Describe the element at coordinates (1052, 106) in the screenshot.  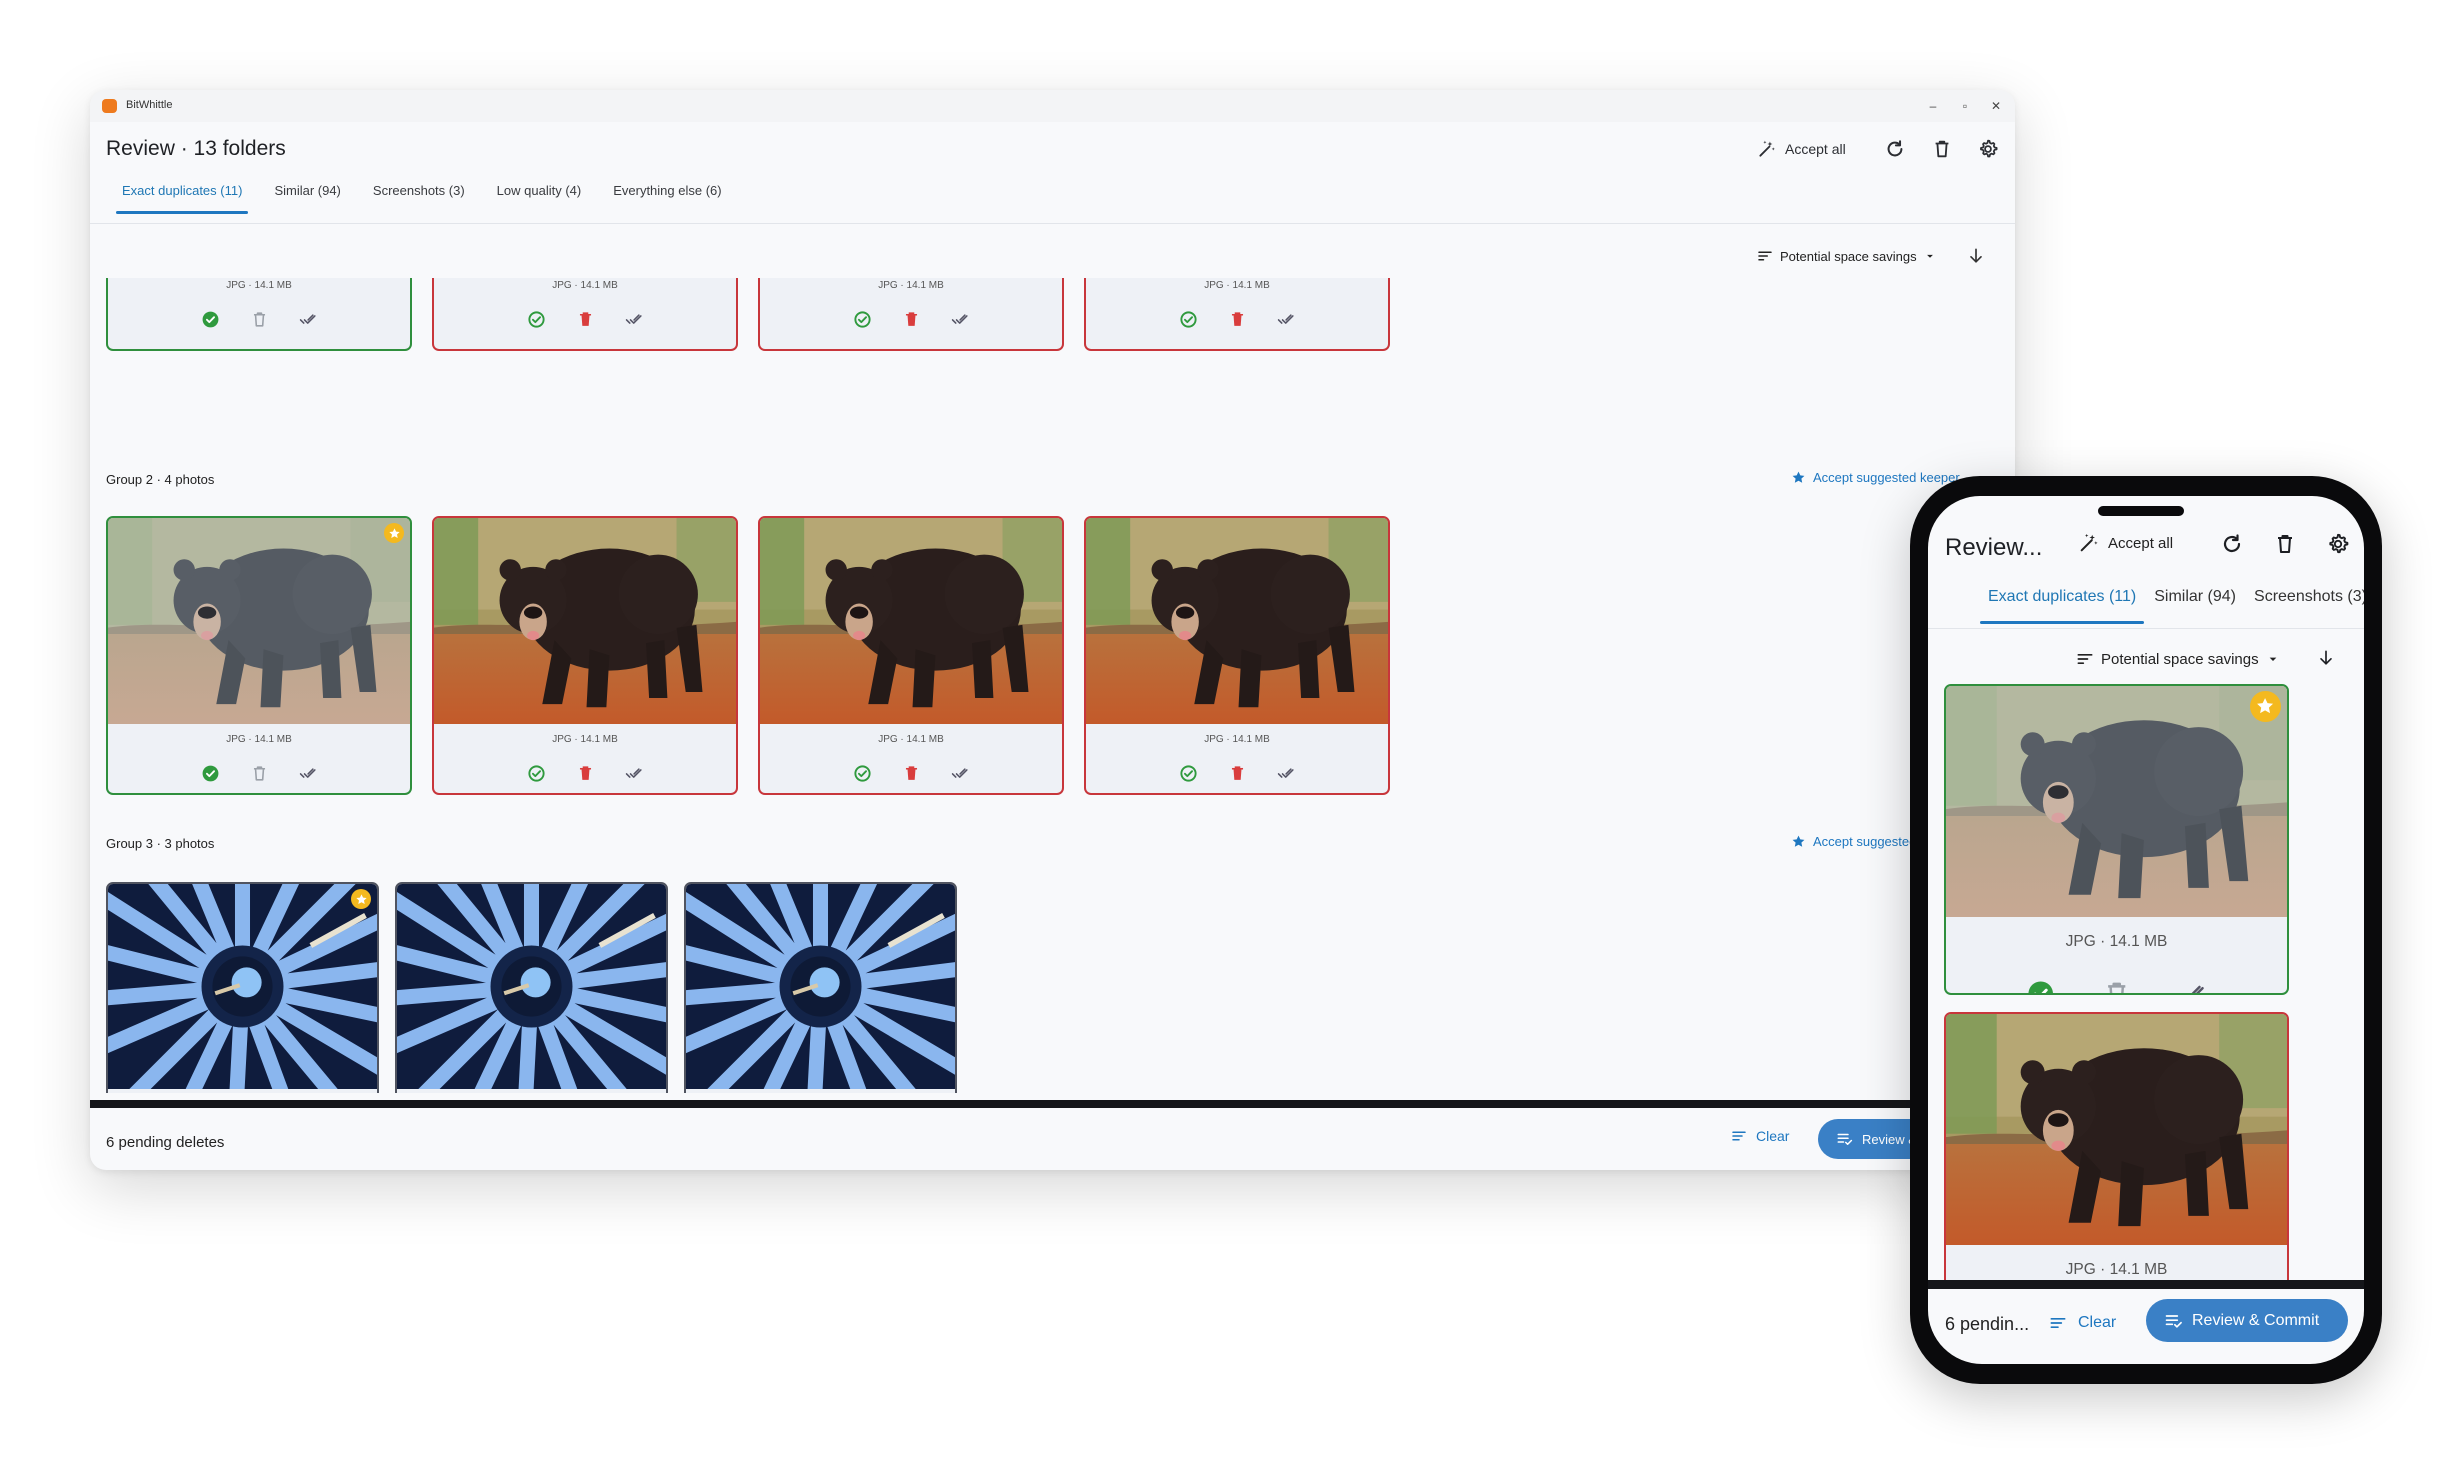
I see `title-bar: BitWhittle – ▫ ✕` at that location.